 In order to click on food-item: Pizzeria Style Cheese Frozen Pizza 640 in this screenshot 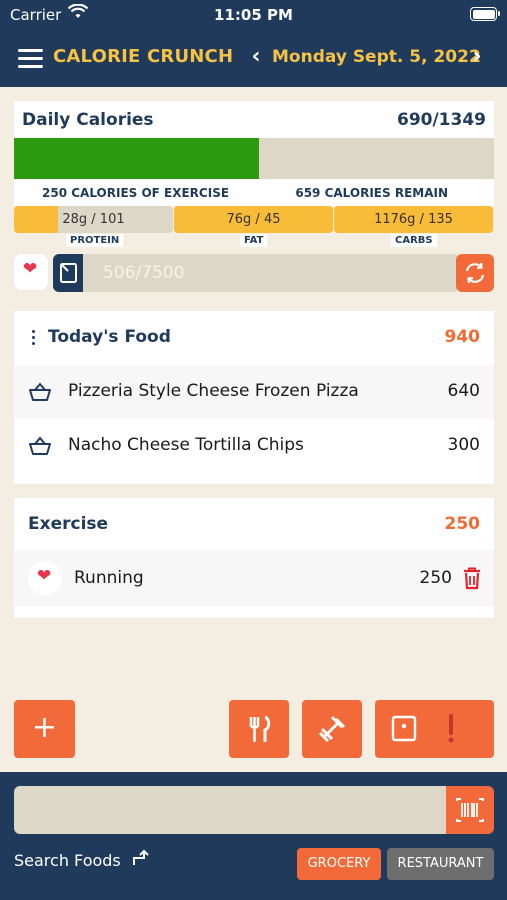, I will do `click(254, 392)`.